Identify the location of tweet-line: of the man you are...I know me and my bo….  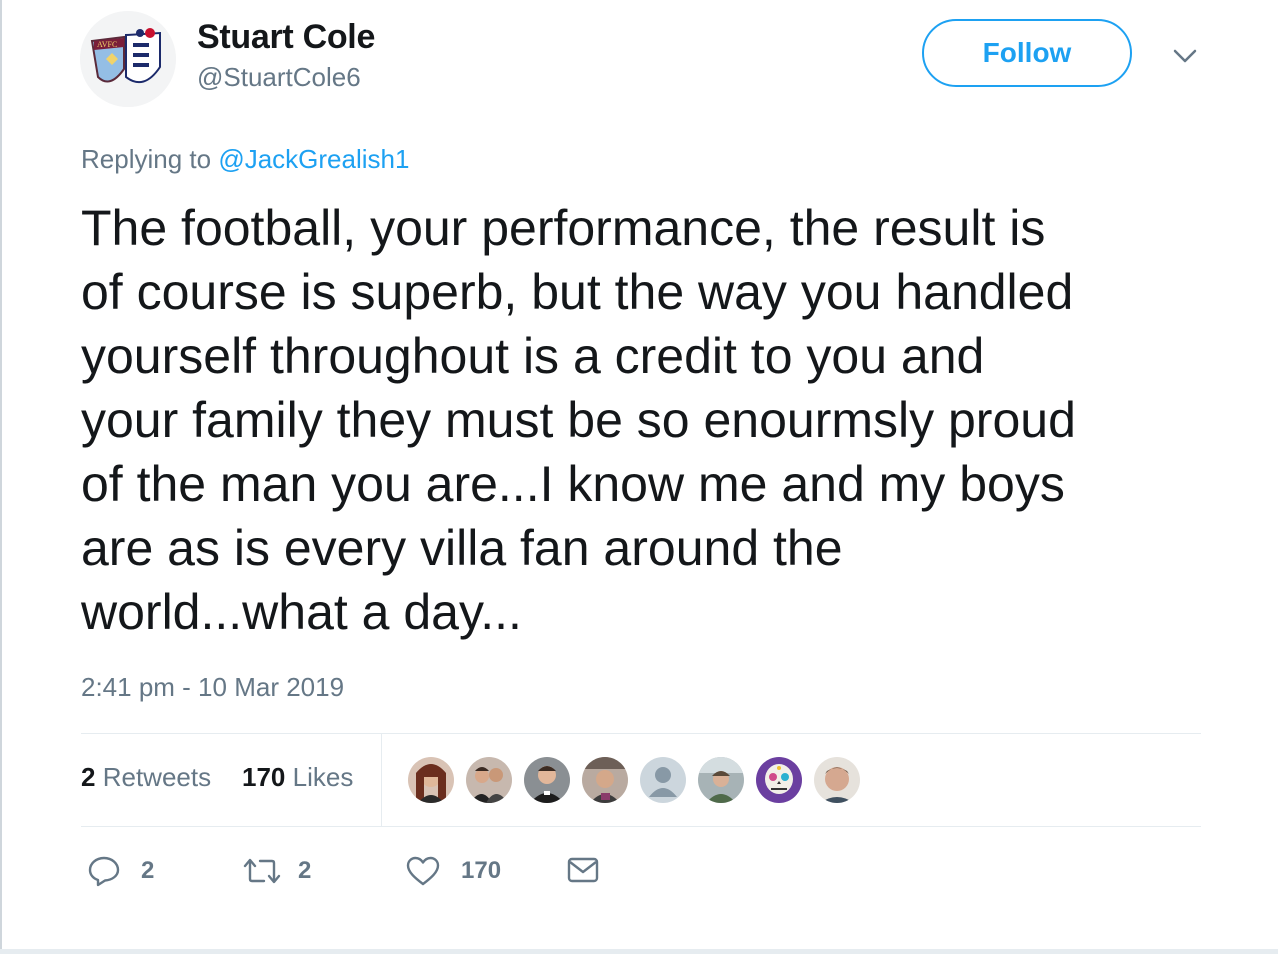
(573, 484).